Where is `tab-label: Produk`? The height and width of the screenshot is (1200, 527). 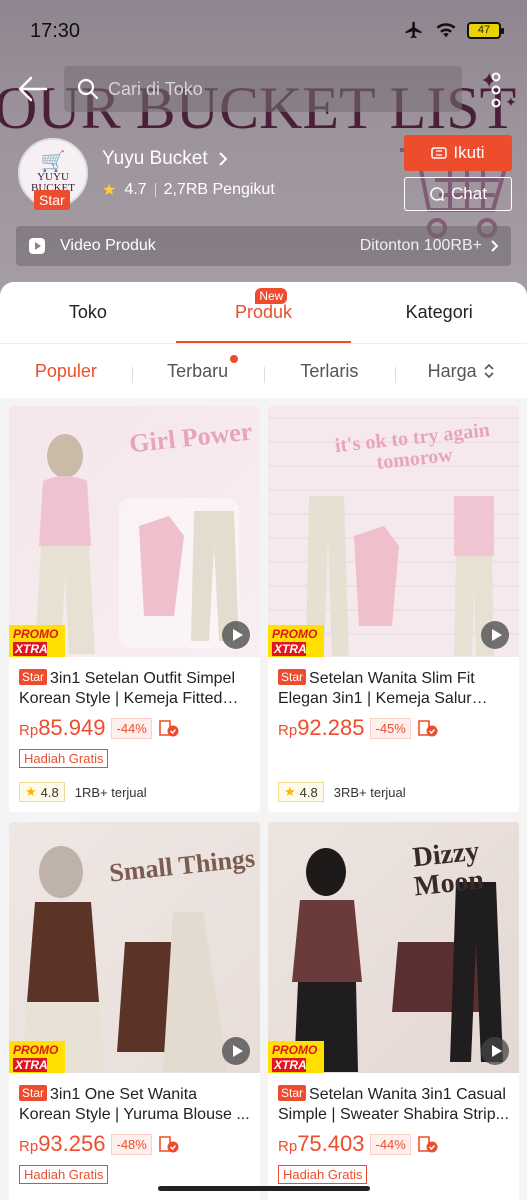
tab-label: Produk is located at coordinates (263, 312).